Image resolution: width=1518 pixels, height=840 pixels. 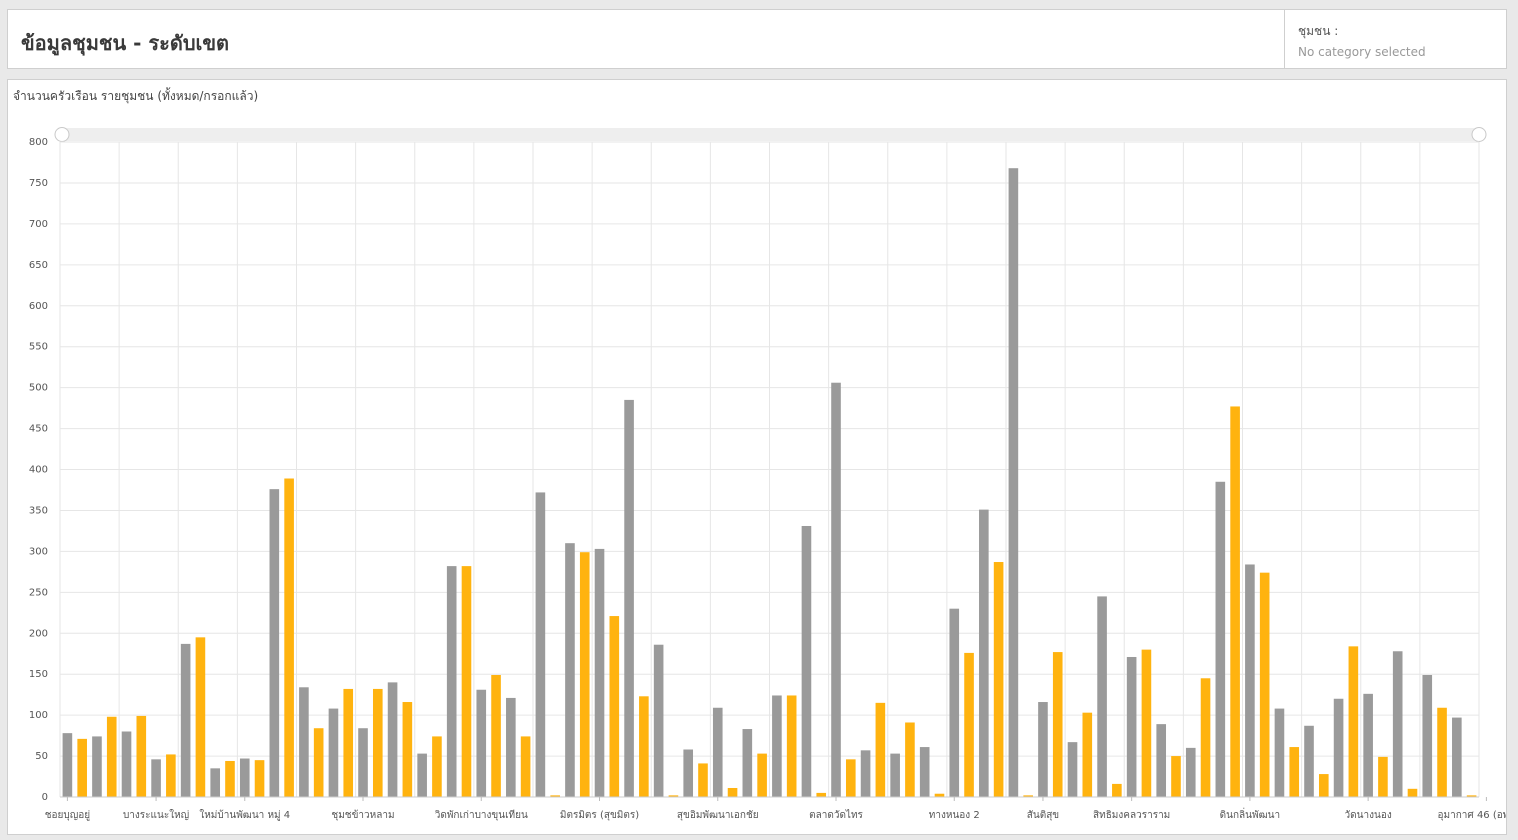 What do you see at coordinates (38, 142) in the screenshot?
I see `y-tick-label: 800` at bounding box center [38, 142].